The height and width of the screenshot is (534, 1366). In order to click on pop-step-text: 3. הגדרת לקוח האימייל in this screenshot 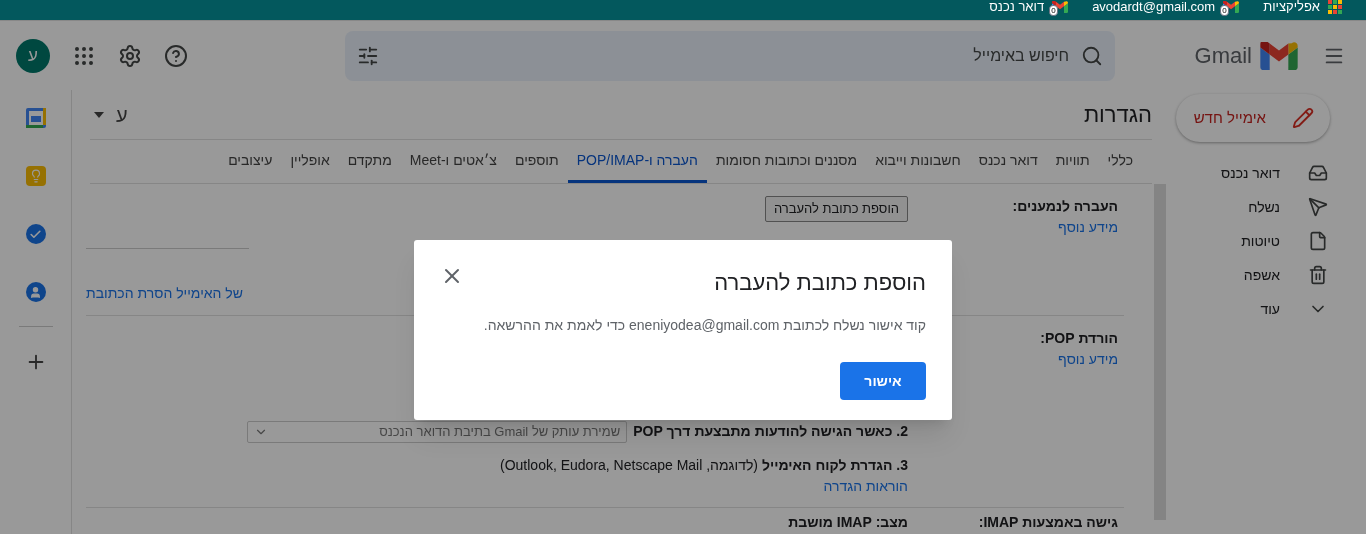, I will do `click(835, 465)`.